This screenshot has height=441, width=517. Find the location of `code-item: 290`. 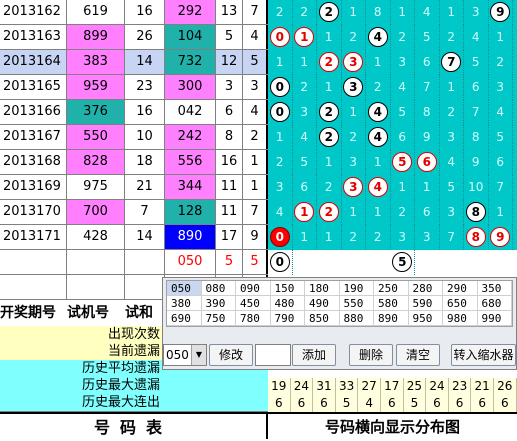

code-item: 290 is located at coordinates (460, 288).